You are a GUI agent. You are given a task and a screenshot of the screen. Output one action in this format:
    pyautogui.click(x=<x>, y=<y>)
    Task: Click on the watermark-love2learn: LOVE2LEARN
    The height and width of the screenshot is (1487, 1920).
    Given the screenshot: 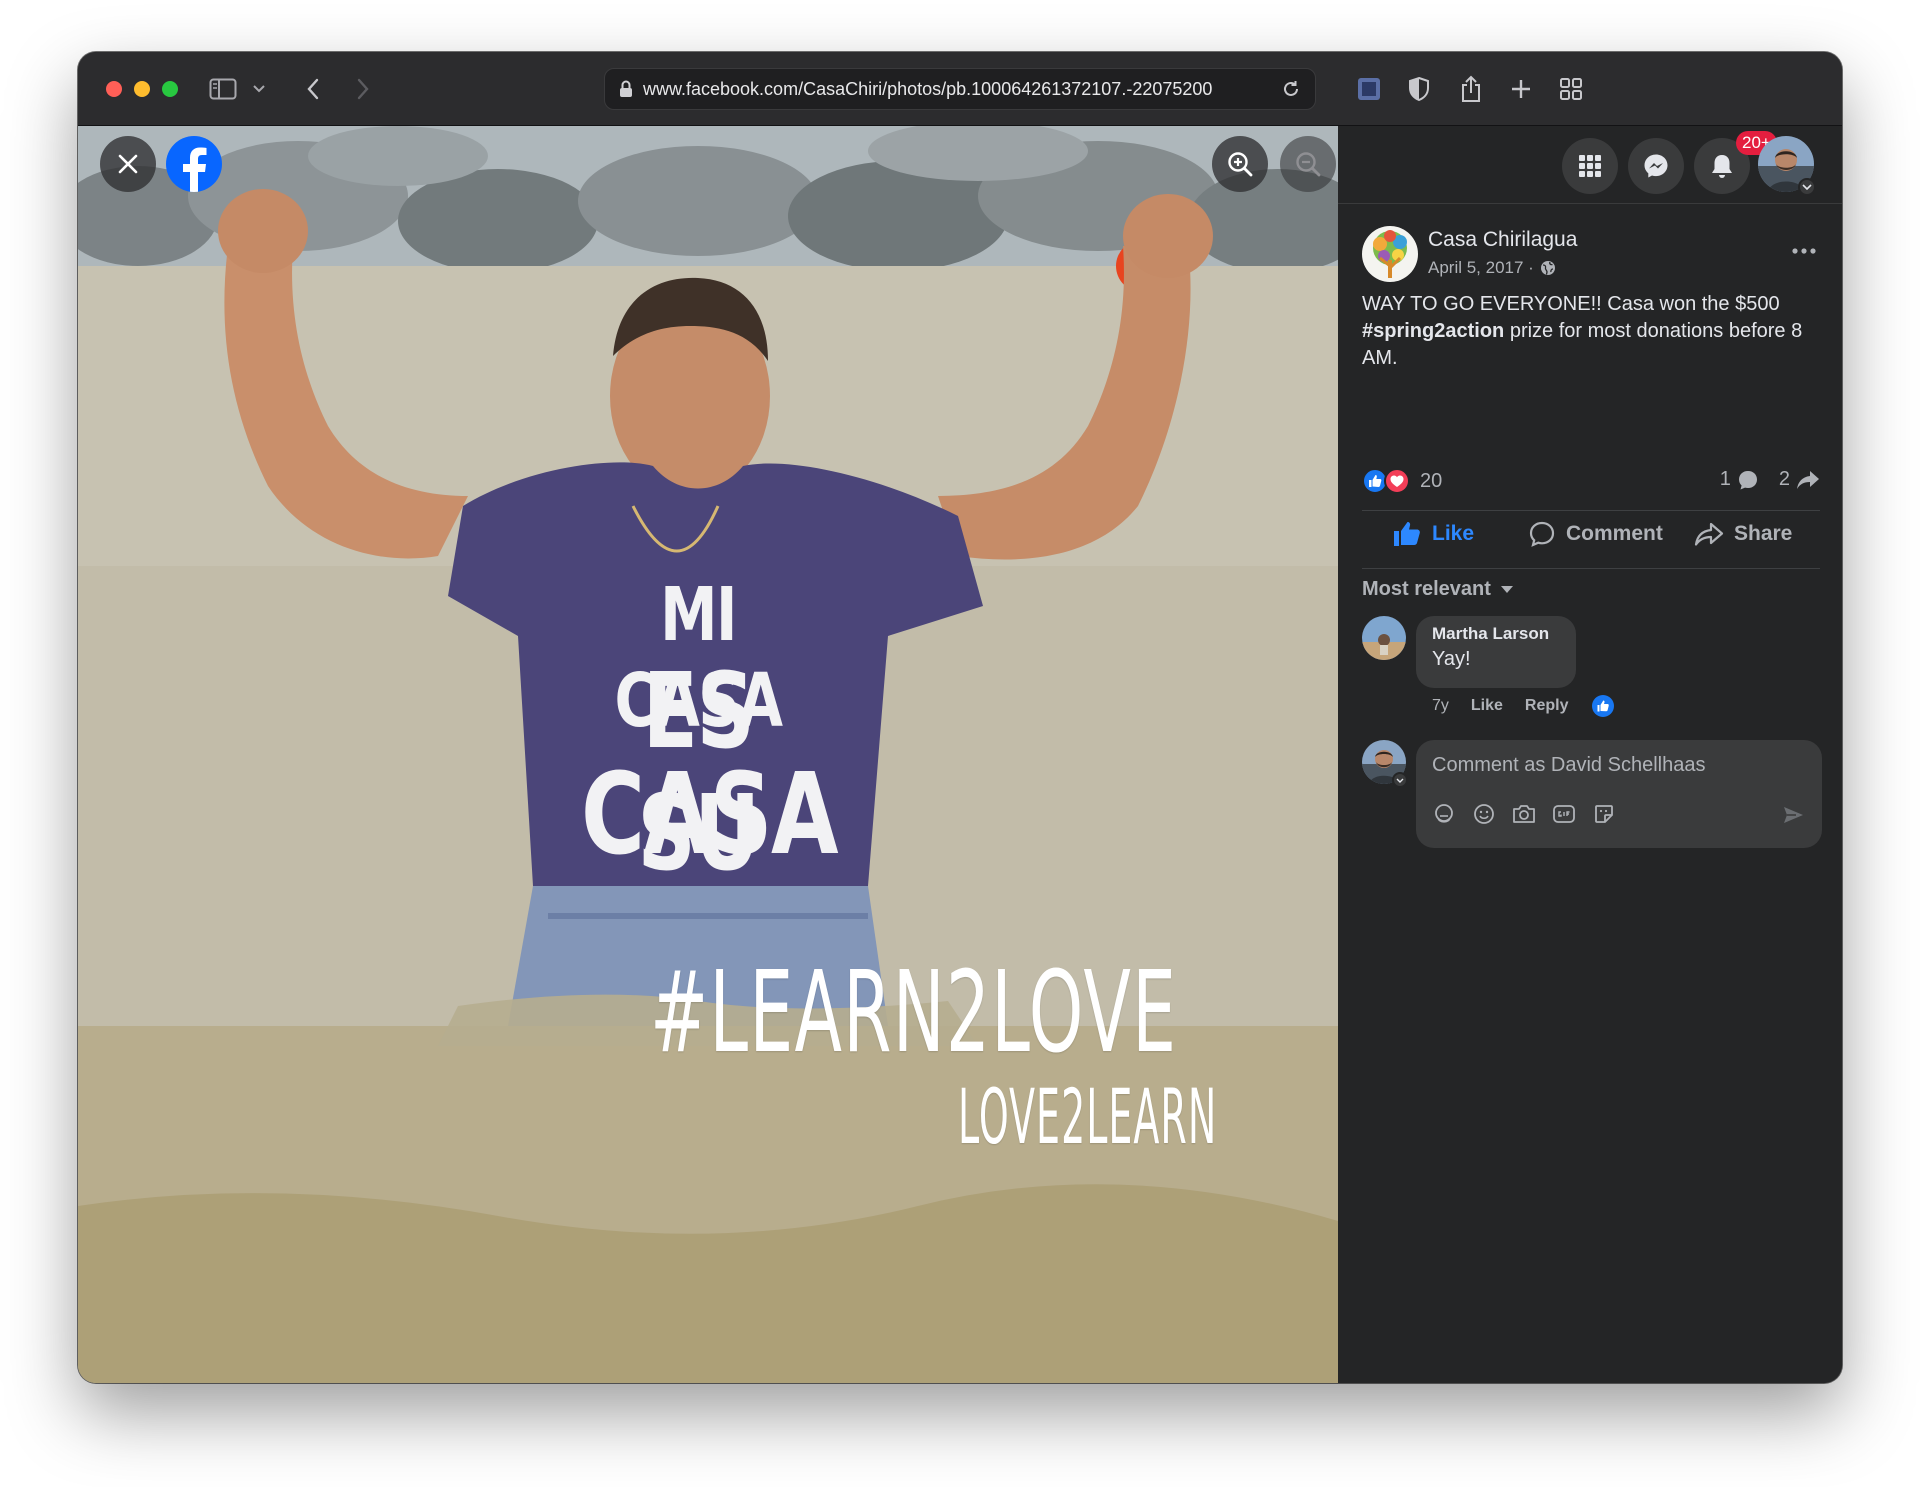 What is the action you would take?
    pyautogui.click(x=1088, y=1116)
    